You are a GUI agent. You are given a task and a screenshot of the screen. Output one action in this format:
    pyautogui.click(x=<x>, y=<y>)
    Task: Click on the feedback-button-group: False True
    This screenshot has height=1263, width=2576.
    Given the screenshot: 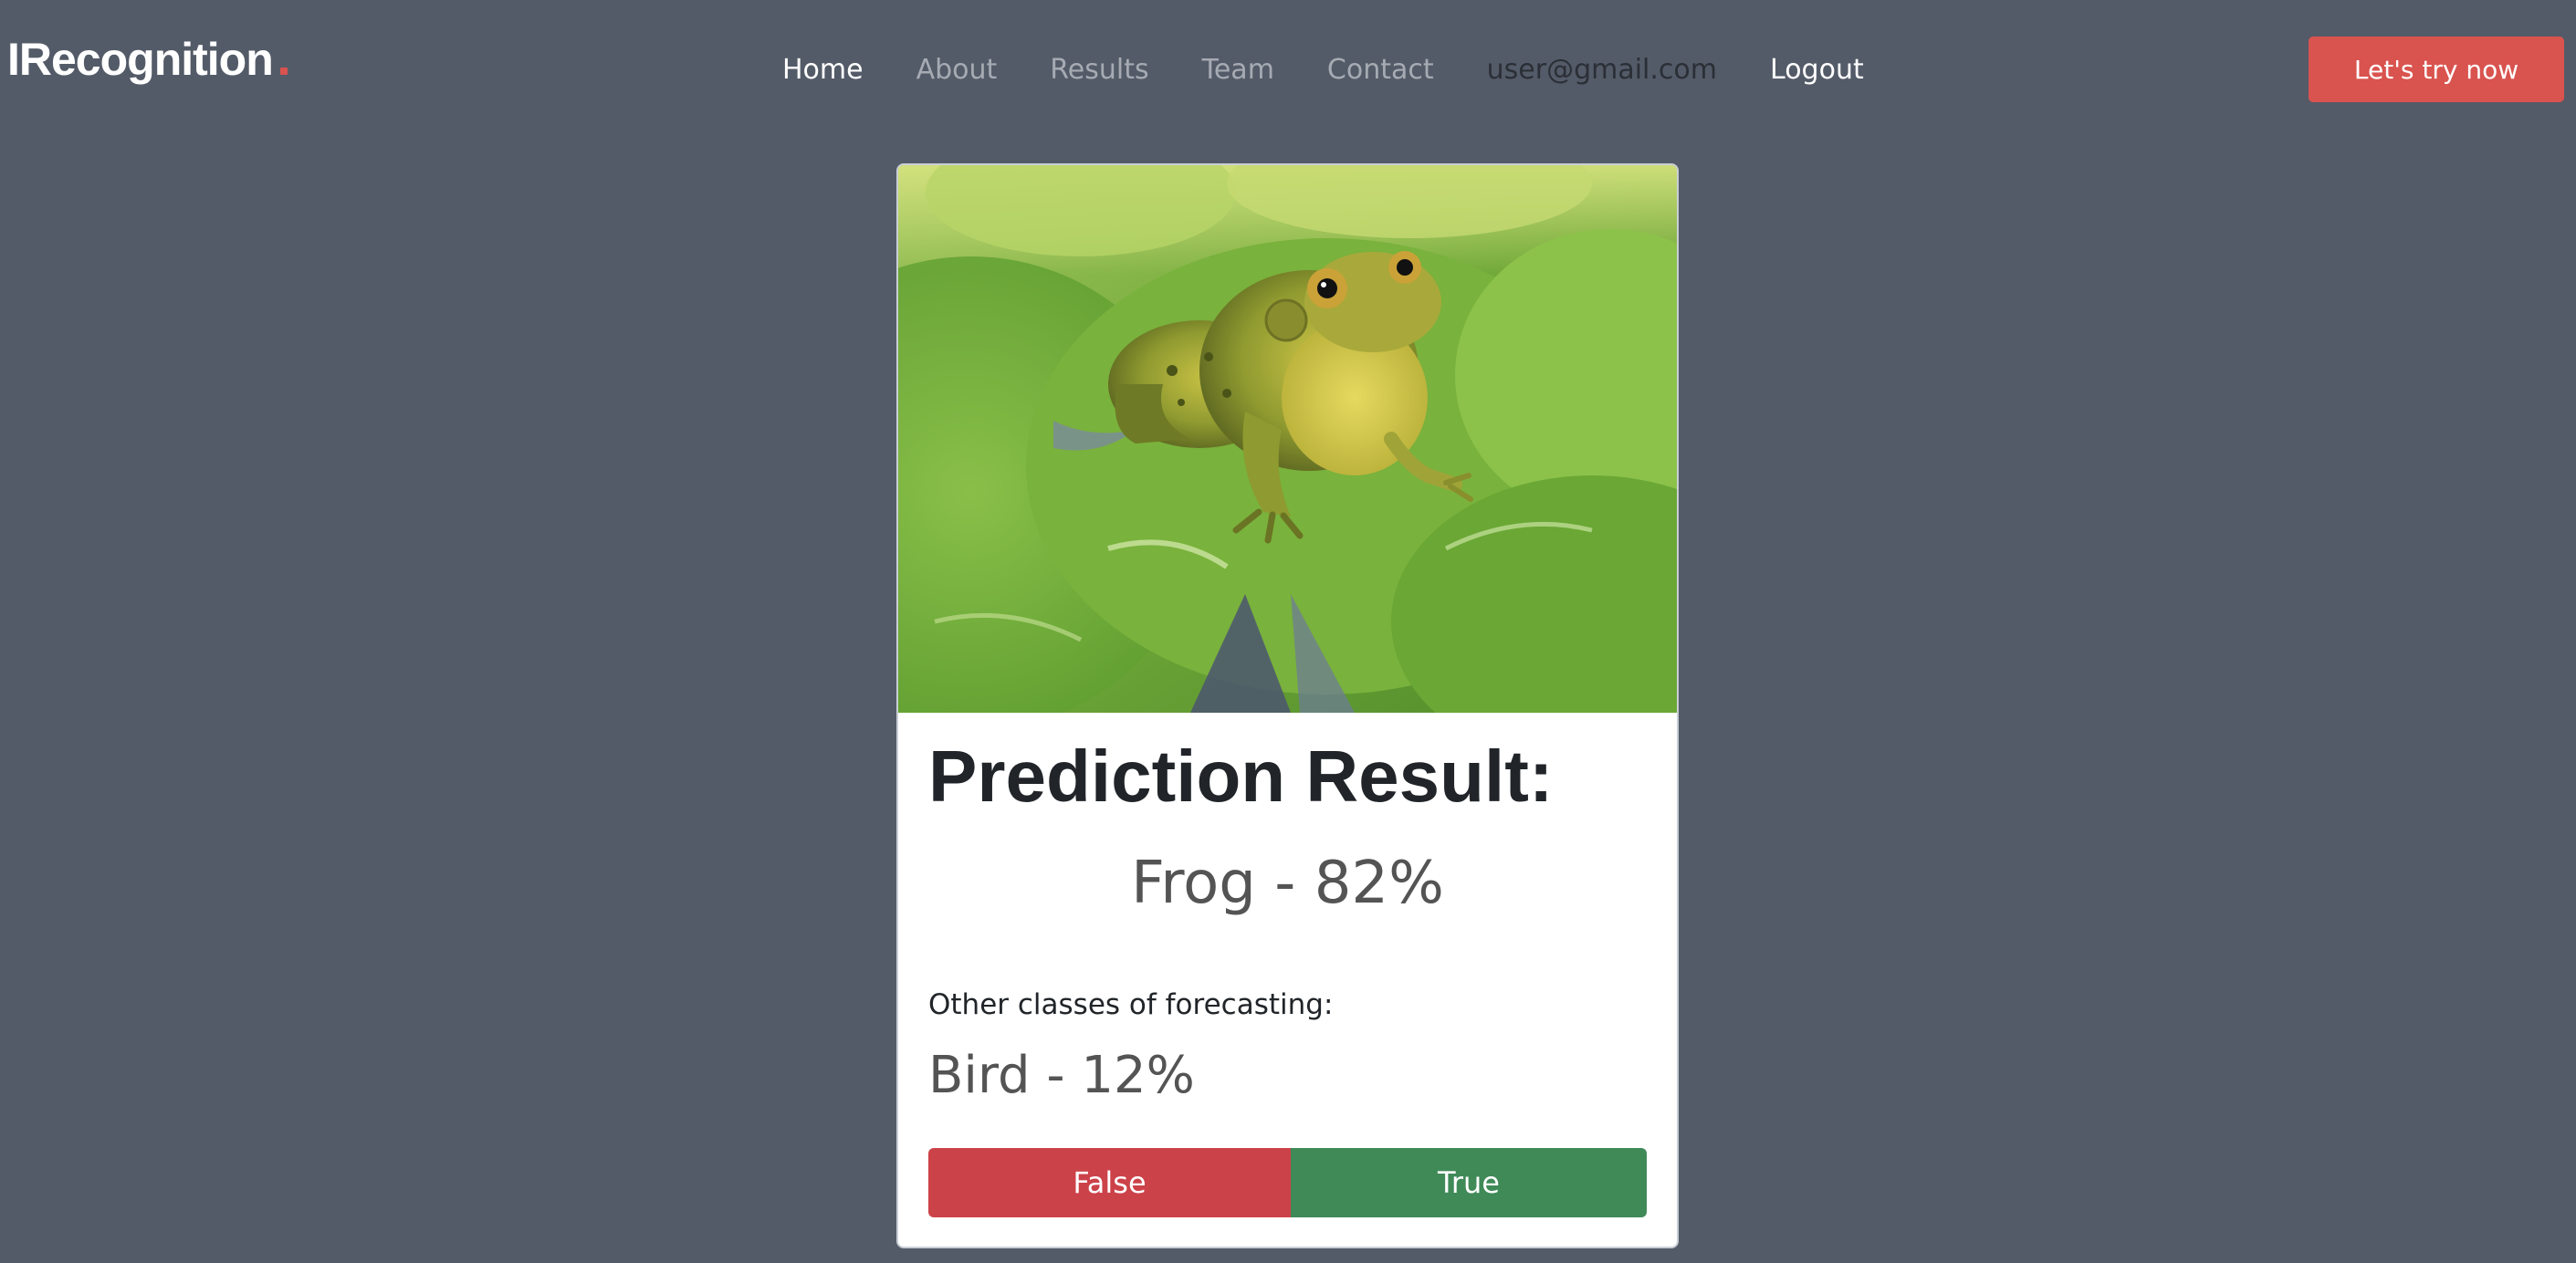 What is the action you would take?
    pyautogui.click(x=1288, y=1182)
    